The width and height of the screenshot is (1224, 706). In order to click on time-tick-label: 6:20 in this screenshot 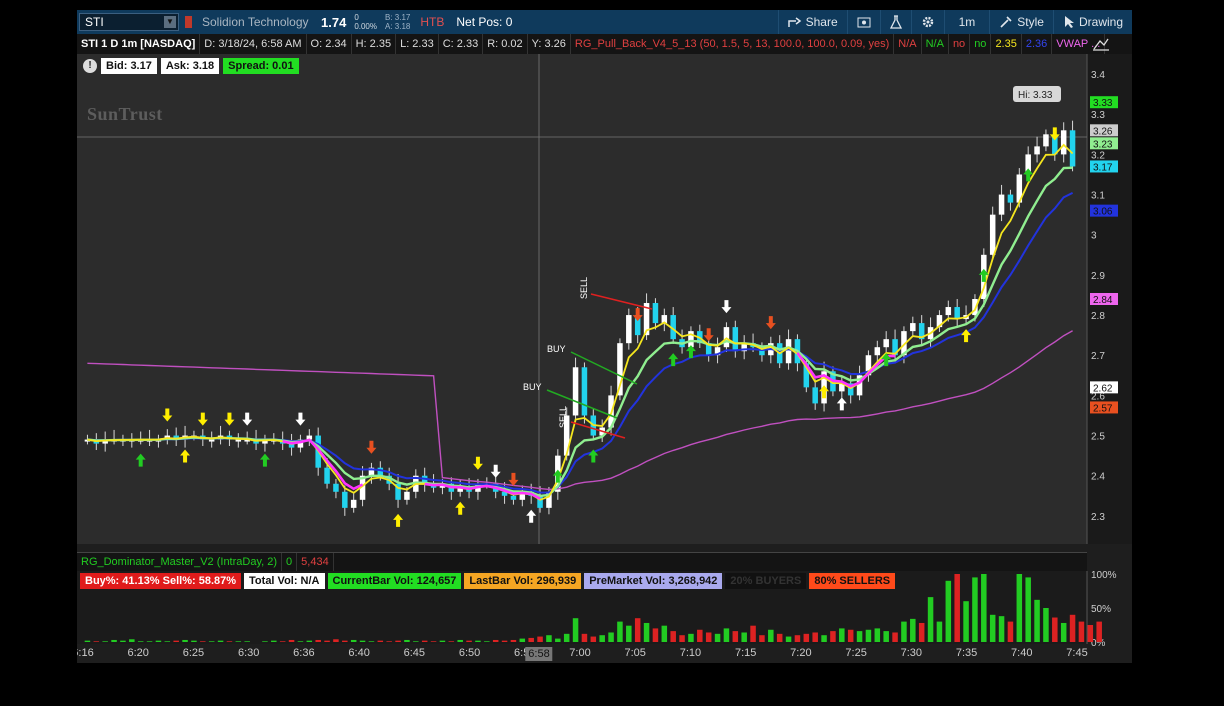, I will do `click(138, 653)`.